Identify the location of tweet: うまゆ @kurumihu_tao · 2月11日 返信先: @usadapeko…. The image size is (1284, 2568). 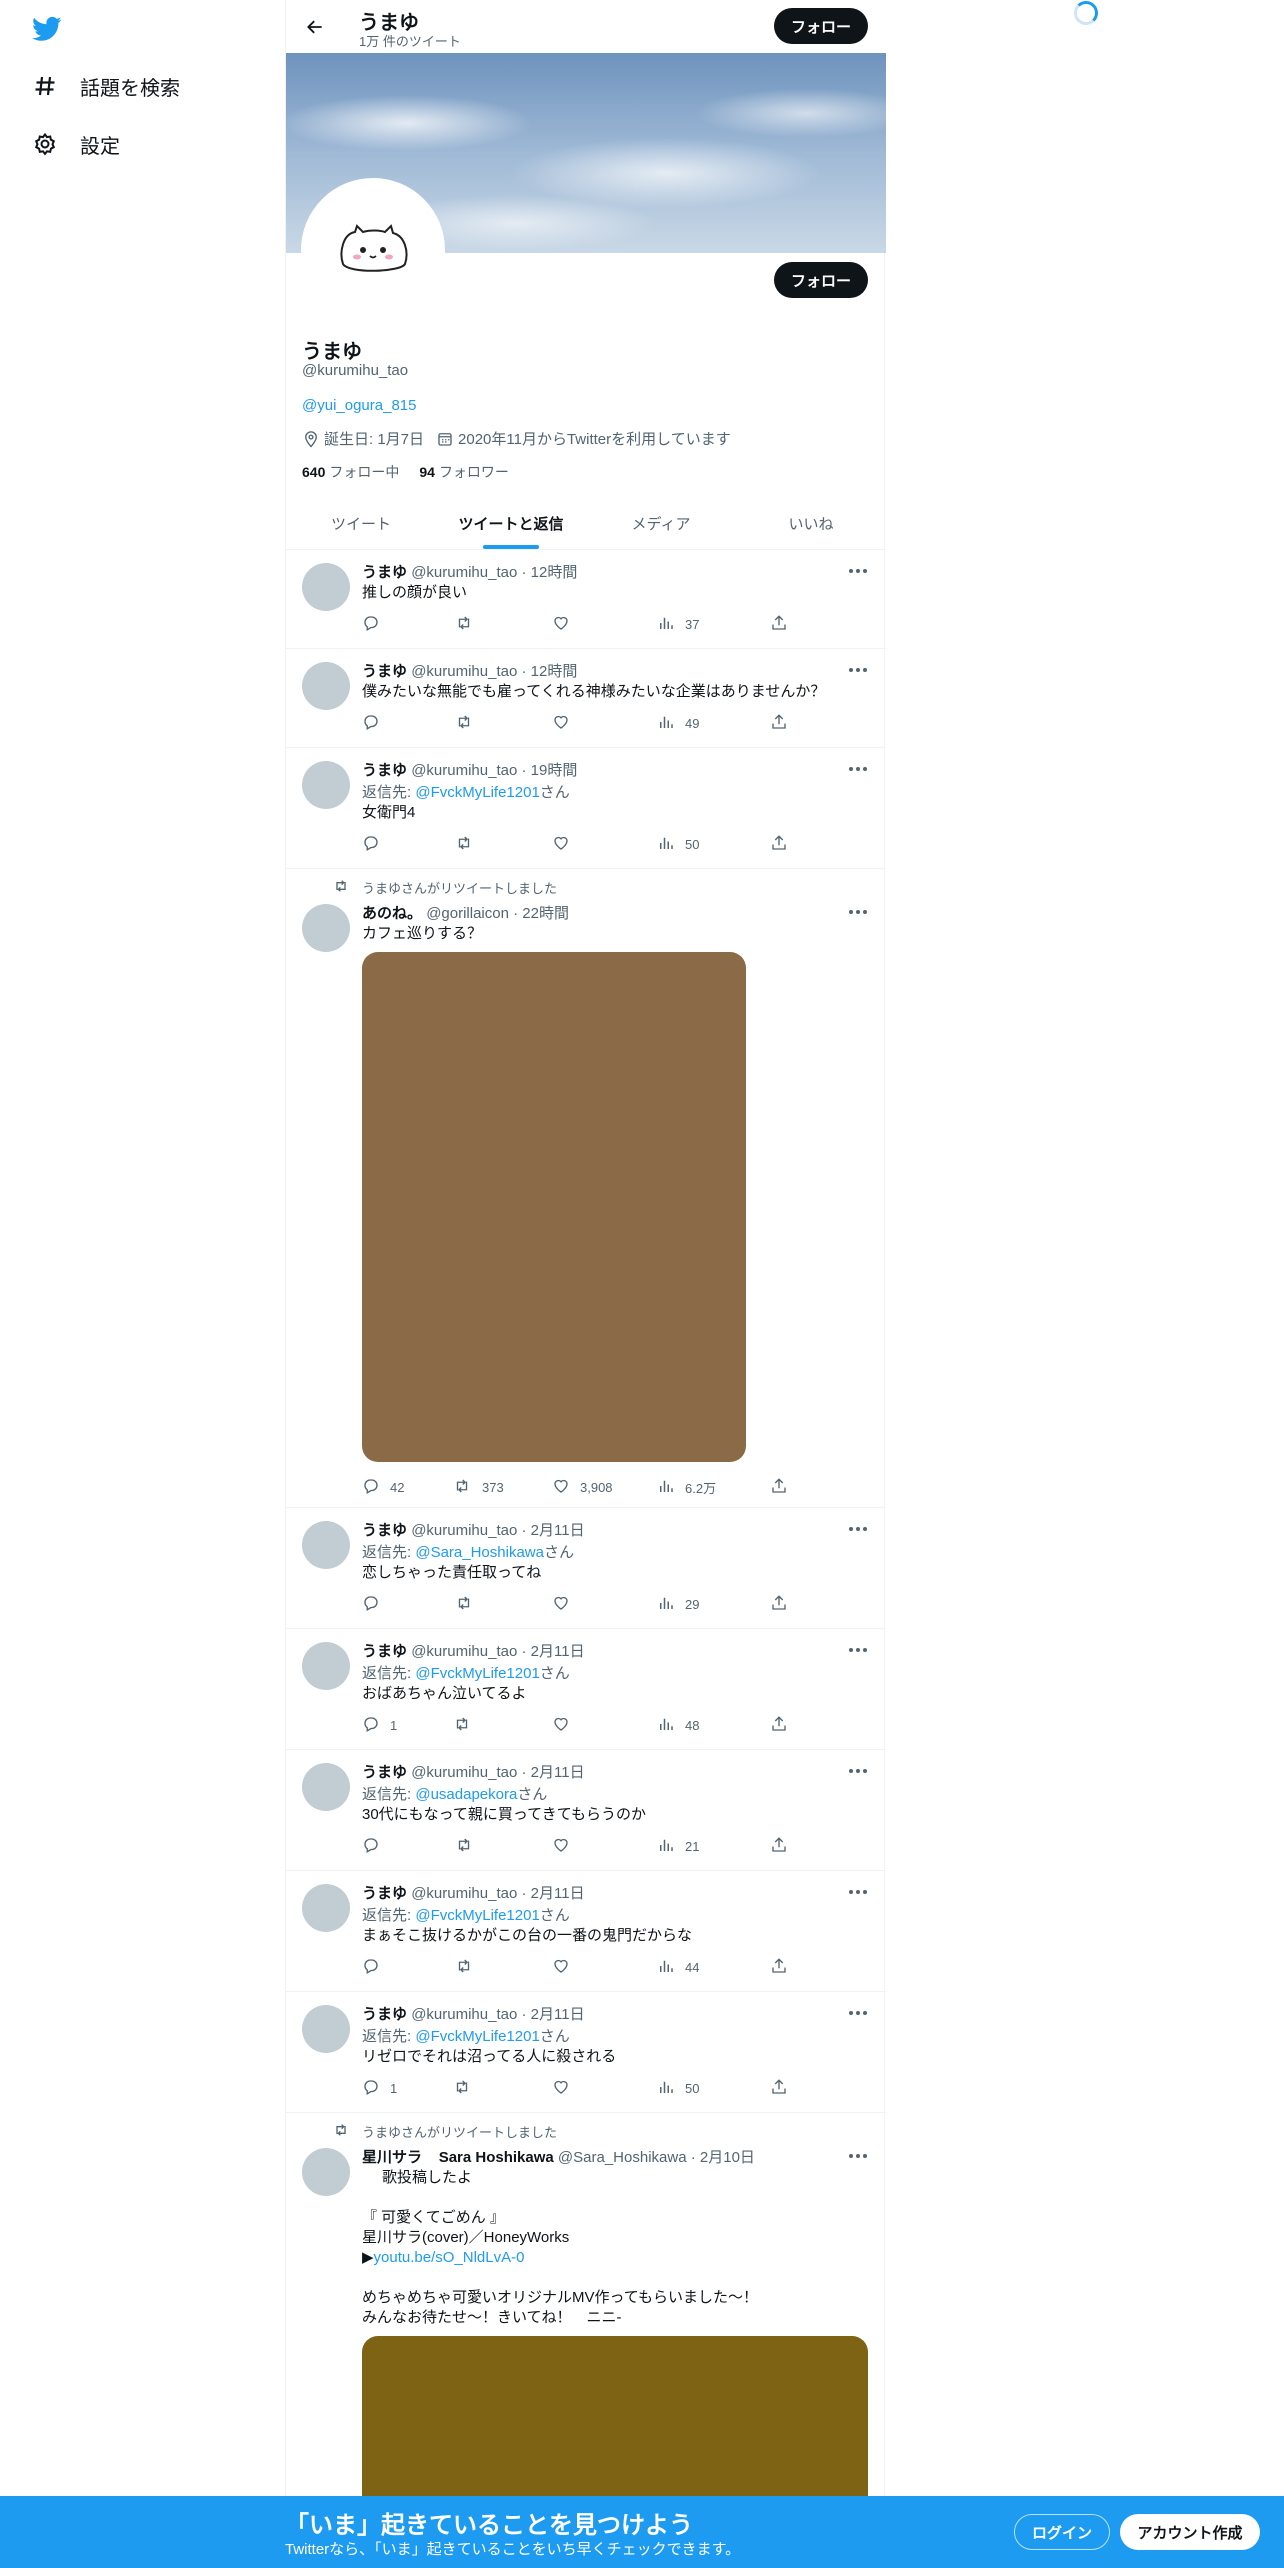
(586, 1811).